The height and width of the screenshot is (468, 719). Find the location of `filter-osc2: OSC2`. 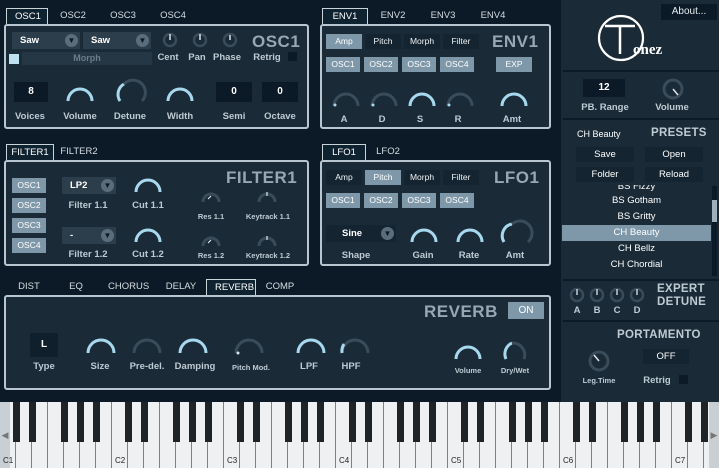

filter-osc2: OSC2 is located at coordinates (29, 205).